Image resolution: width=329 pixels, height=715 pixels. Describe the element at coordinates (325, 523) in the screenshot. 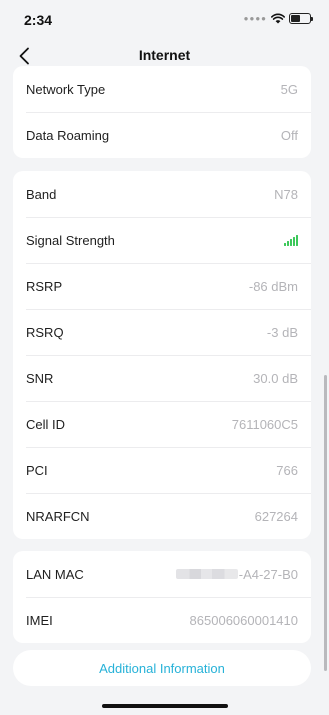

I see `scrollbar` at that location.